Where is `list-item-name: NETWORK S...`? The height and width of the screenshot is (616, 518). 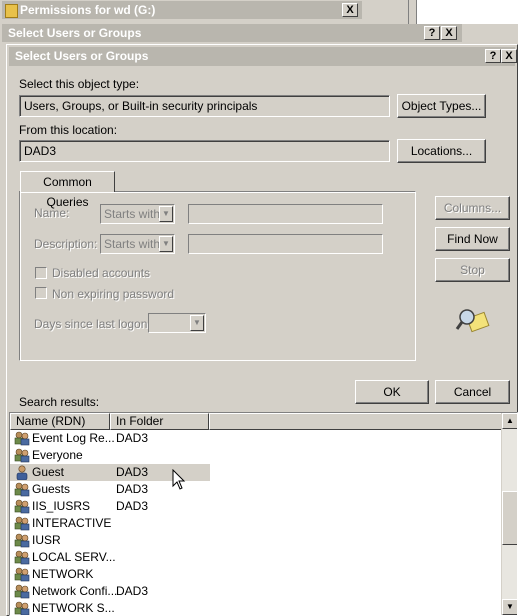 list-item-name: NETWORK S... is located at coordinates (73, 608).